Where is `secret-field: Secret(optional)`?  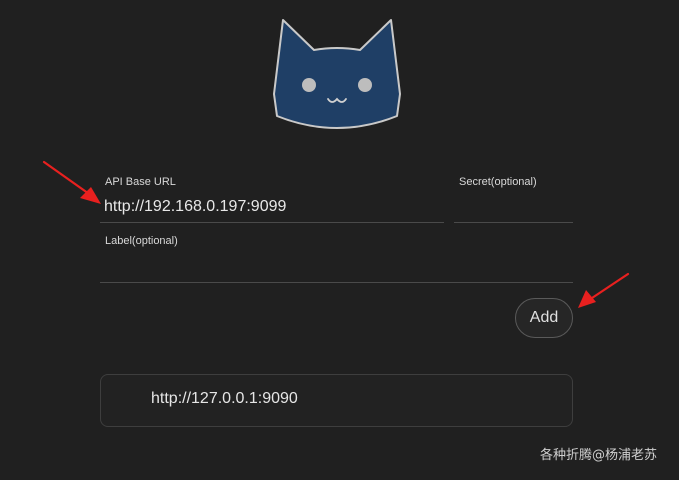
secret-field: Secret(optional) is located at coordinates (513, 199).